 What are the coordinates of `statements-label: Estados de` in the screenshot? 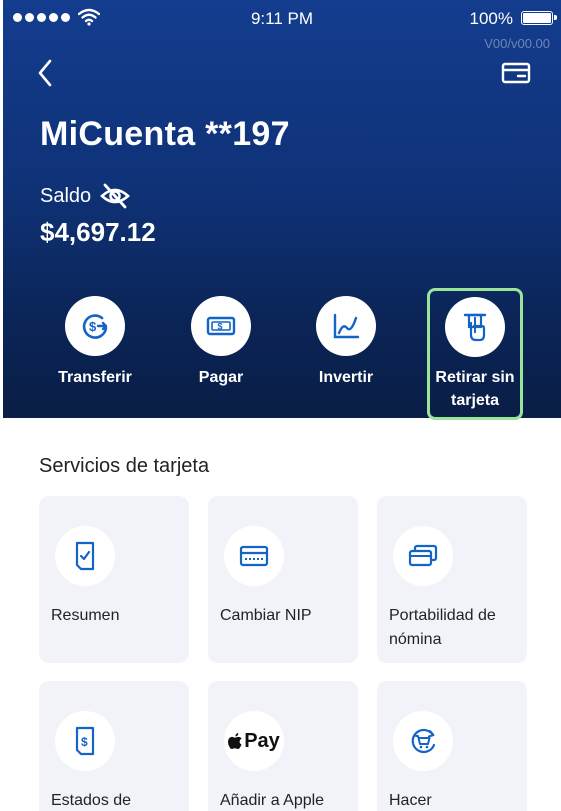 It's located at (91, 800).